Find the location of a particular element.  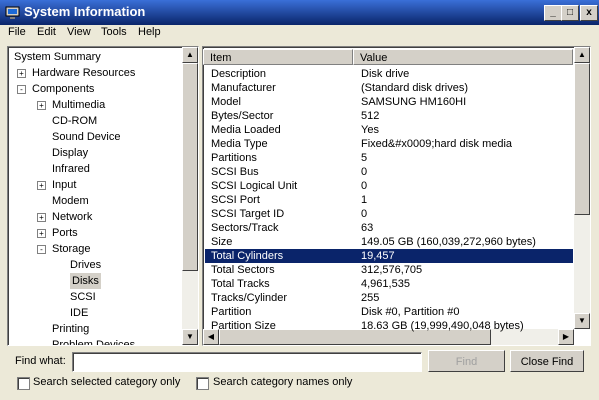

table-row: Partition Disk #0, Partition #0 is located at coordinates (389, 312).